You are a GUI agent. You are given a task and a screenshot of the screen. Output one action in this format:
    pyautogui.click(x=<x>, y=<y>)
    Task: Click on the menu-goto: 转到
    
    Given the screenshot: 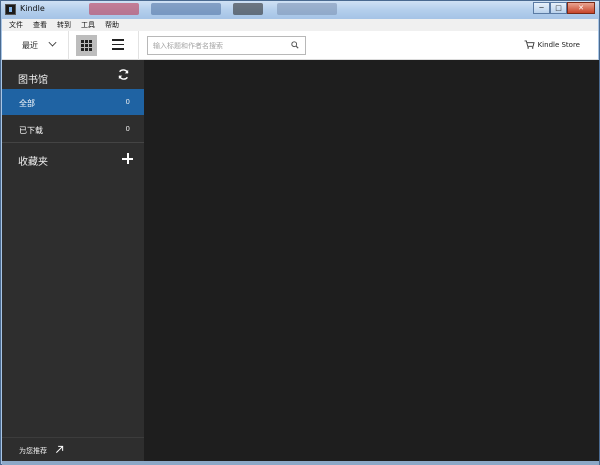 What is the action you would take?
    pyautogui.click(x=64, y=25)
    